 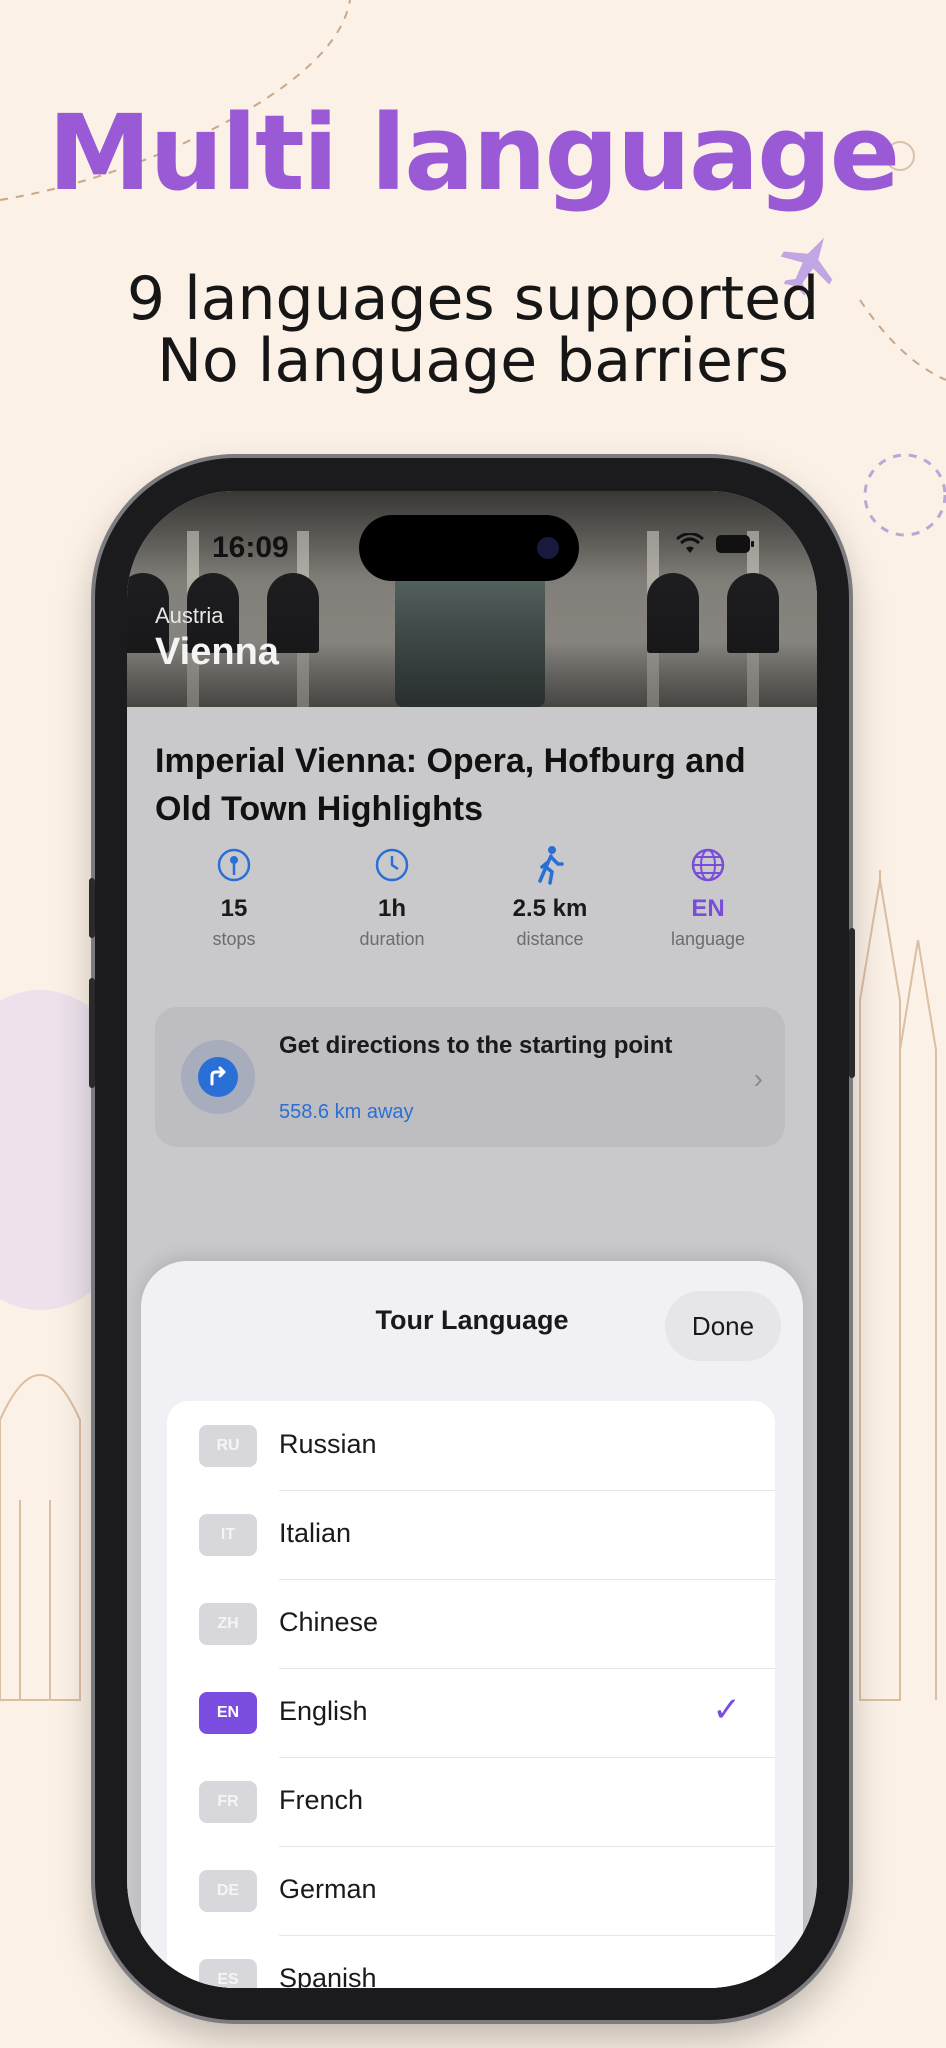 What do you see at coordinates (469, 548) in the screenshot?
I see `dynamic-island` at bounding box center [469, 548].